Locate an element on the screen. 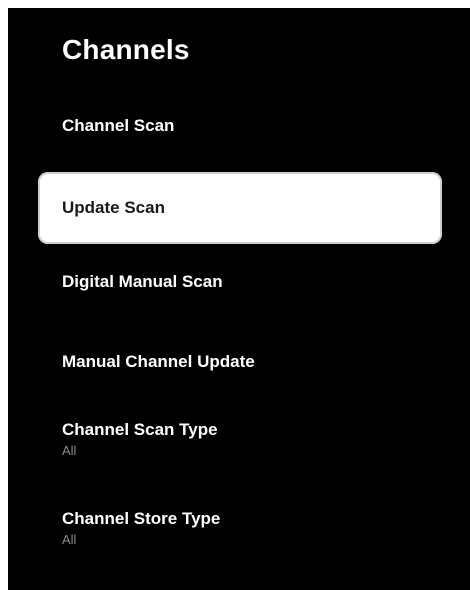 The width and height of the screenshot is (470, 590). menu-item-label: Digital Manual Scan is located at coordinates (142, 281).